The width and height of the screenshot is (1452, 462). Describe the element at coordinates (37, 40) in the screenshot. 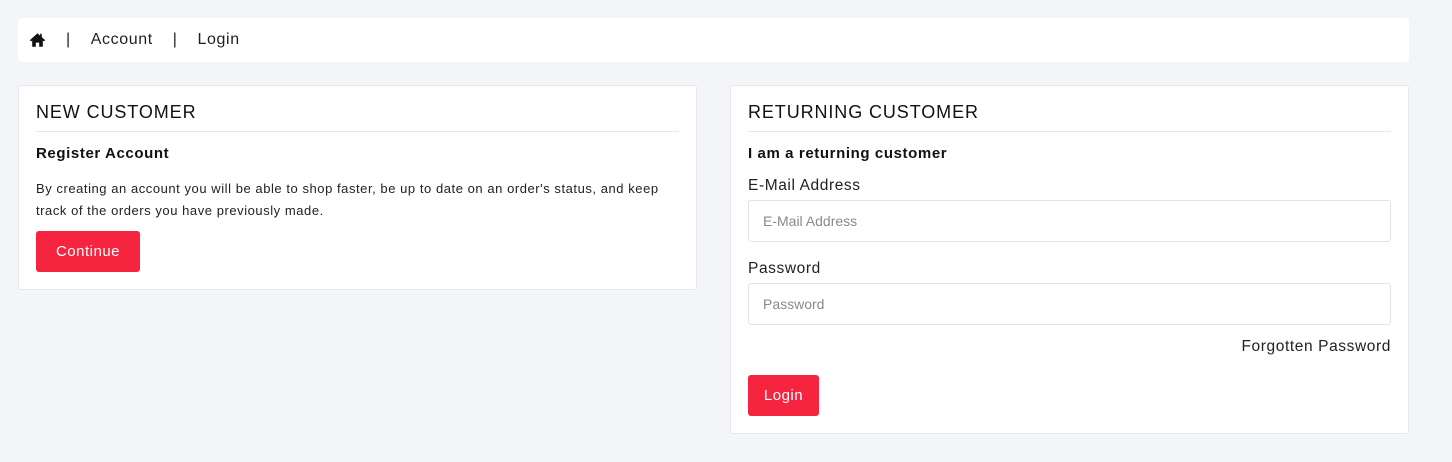

I see `home-icon` at that location.